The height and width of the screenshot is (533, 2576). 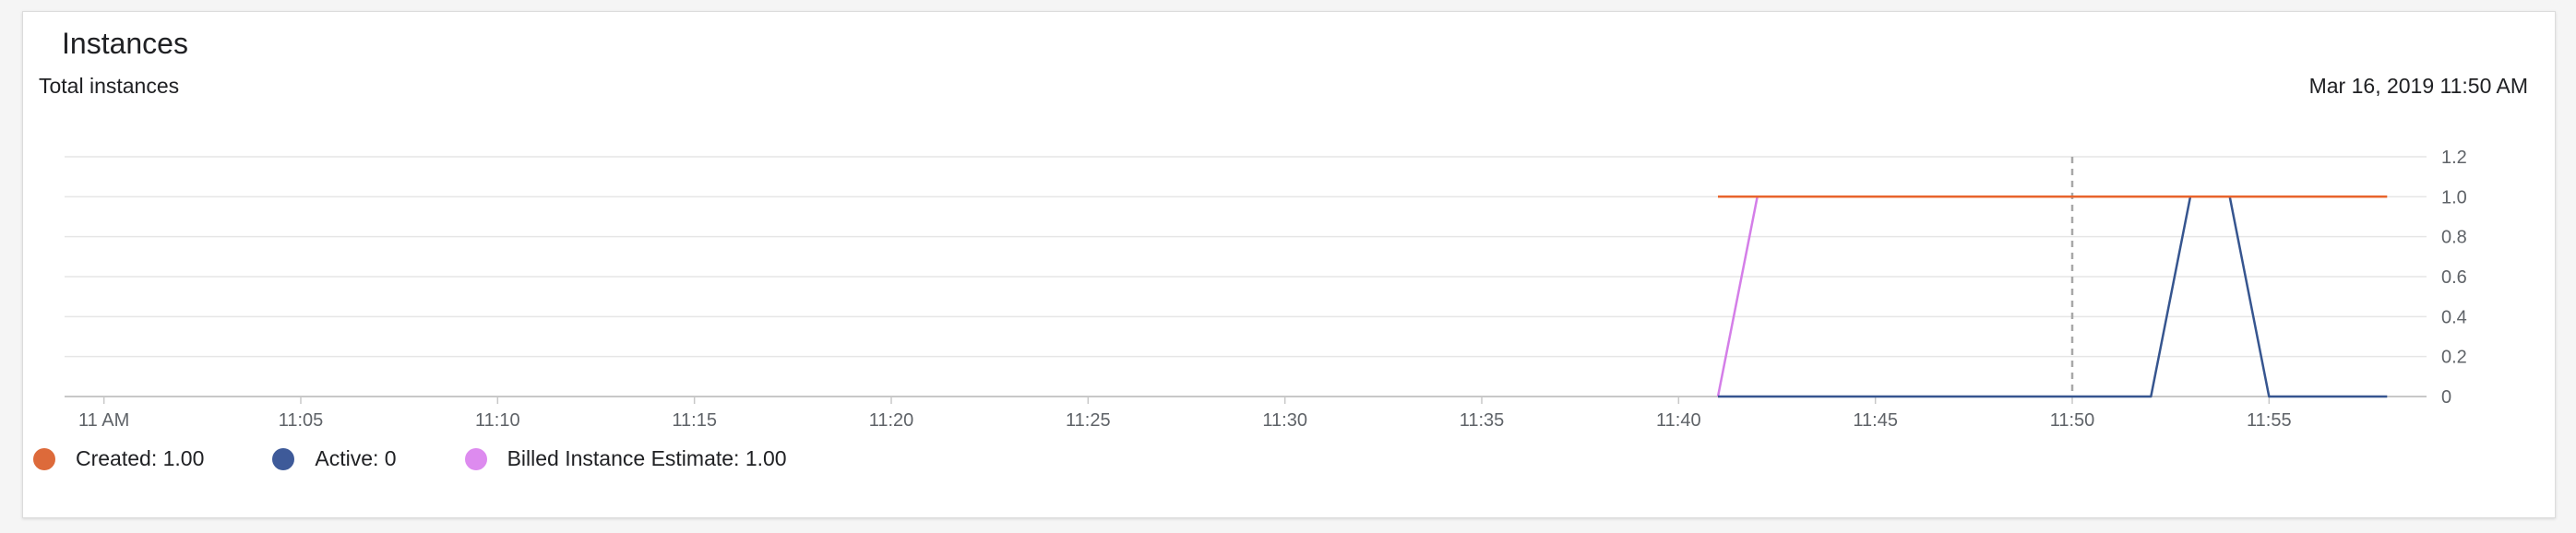 I want to click on legend-label: Active: 0, so click(x=356, y=458).